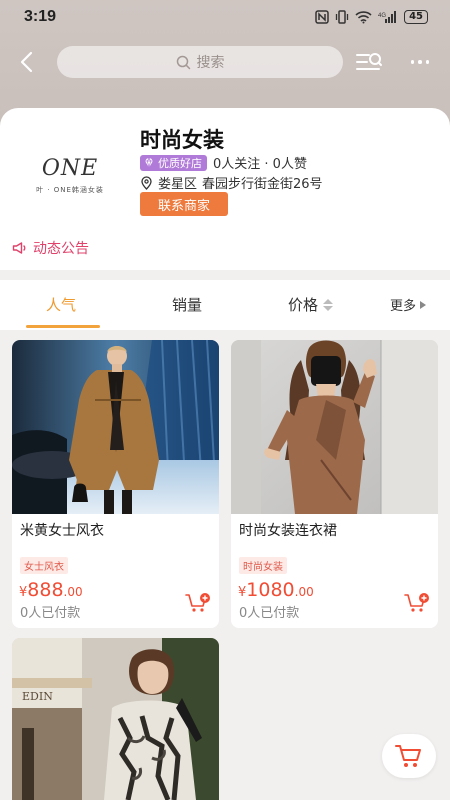 The image size is (450, 800). I want to click on status-icons: 4G 45, so click(371, 17).